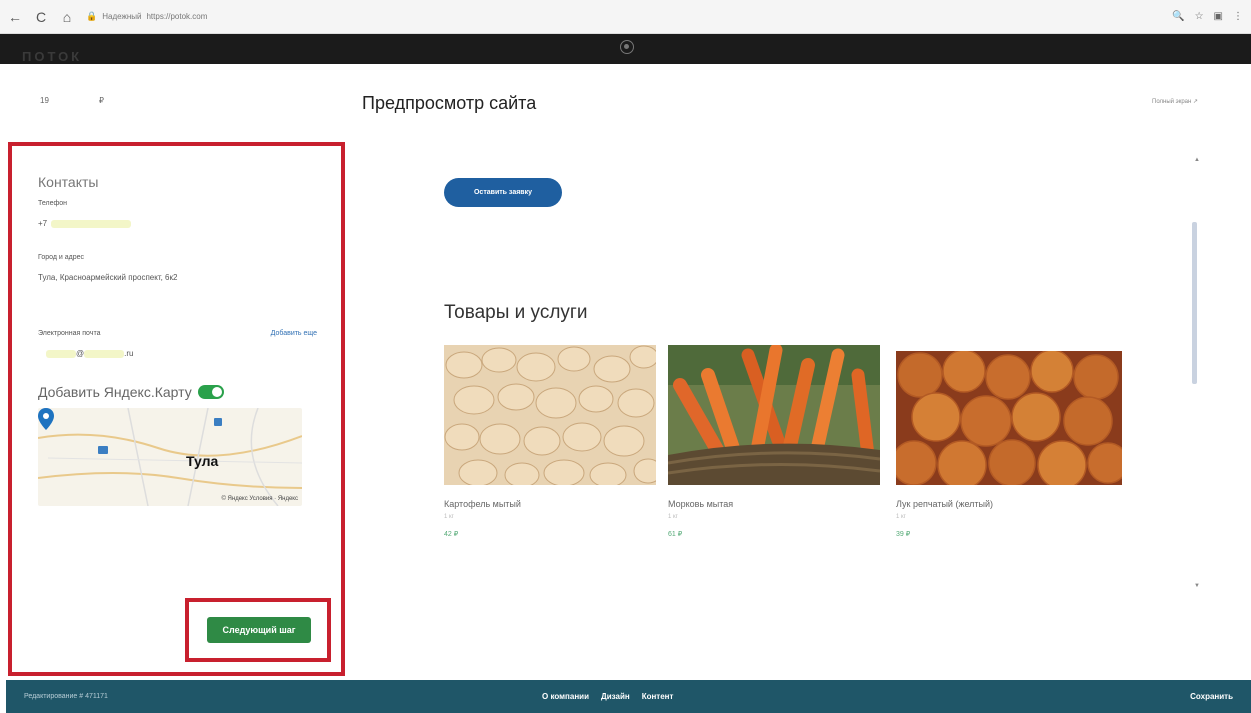 This screenshot has width=1251, height=713. What do you see at coordinates (259, 499) in the screenshot?
I see `map-attribution: © Яндекс Условия · Яндекс` at bounding box center [259, 499].